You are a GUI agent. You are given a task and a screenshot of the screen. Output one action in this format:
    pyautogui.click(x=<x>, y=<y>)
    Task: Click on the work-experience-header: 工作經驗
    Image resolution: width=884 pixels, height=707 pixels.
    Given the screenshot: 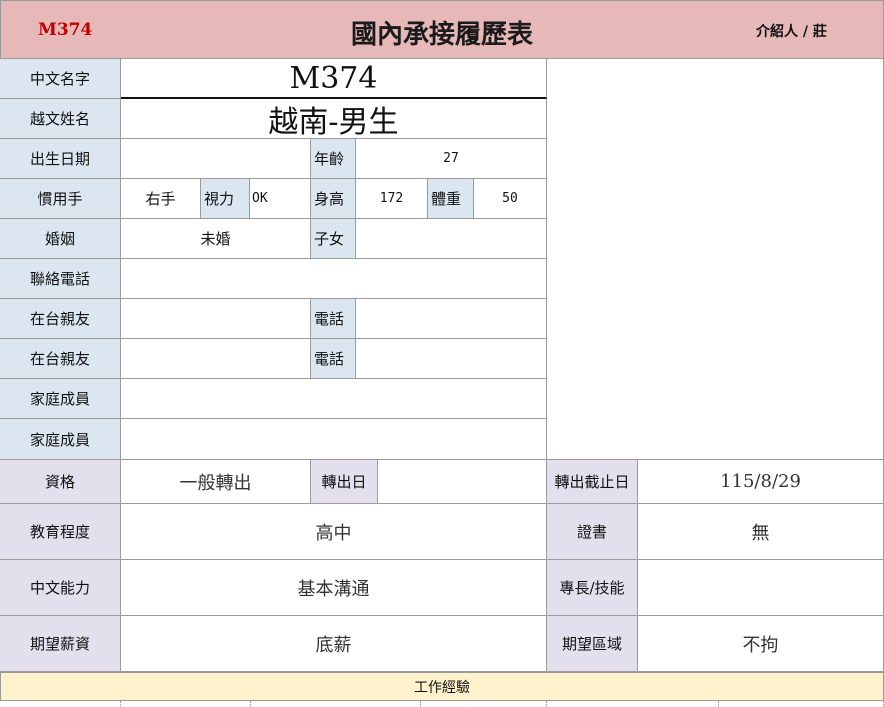 What is the action you would take?
    pyautogui.click(x=442, y=686)
    